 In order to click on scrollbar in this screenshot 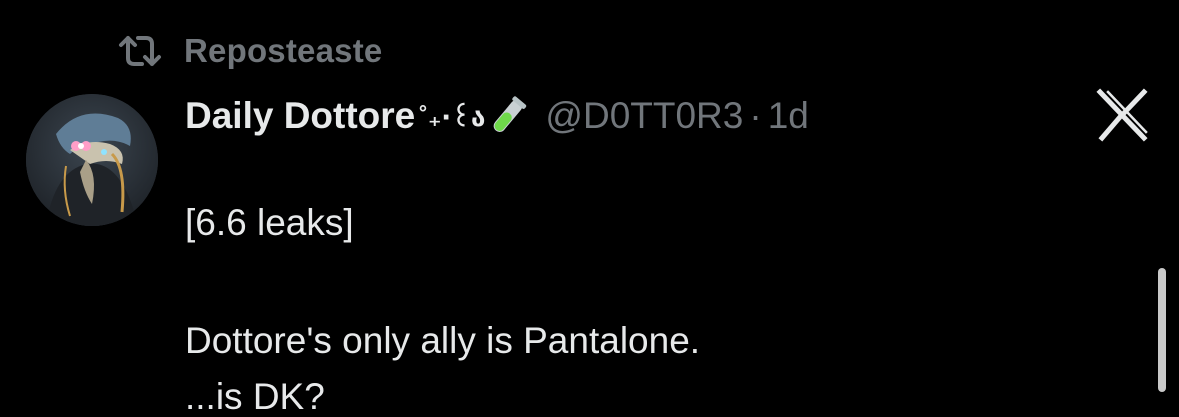, I will do `click(1162, 330)`.